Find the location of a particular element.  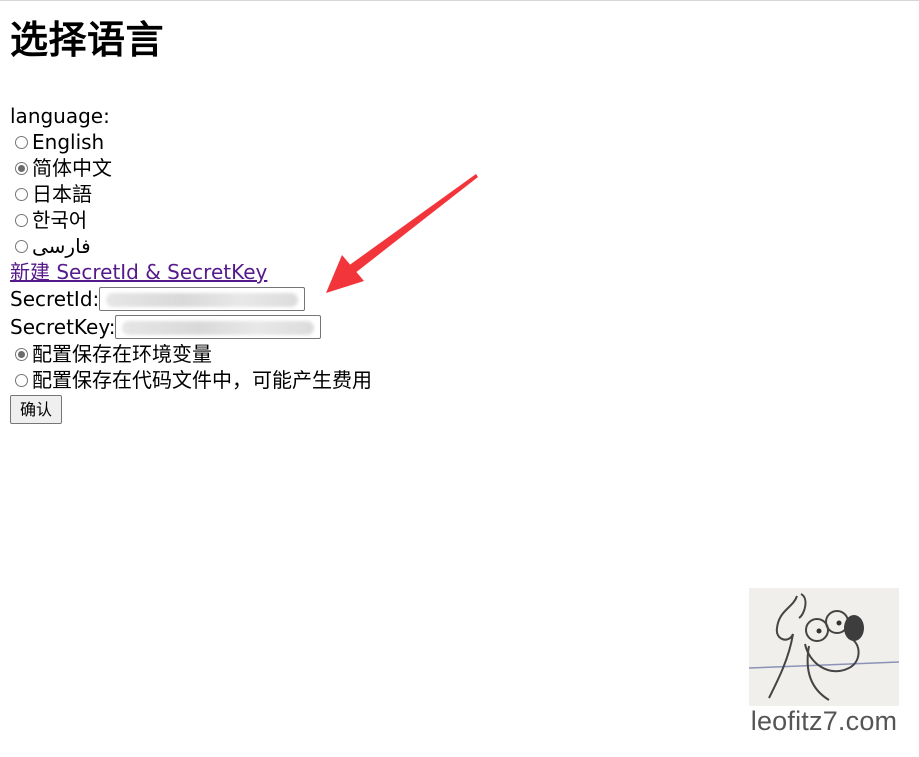

secret-key-input is located at coordinates (218, 327).